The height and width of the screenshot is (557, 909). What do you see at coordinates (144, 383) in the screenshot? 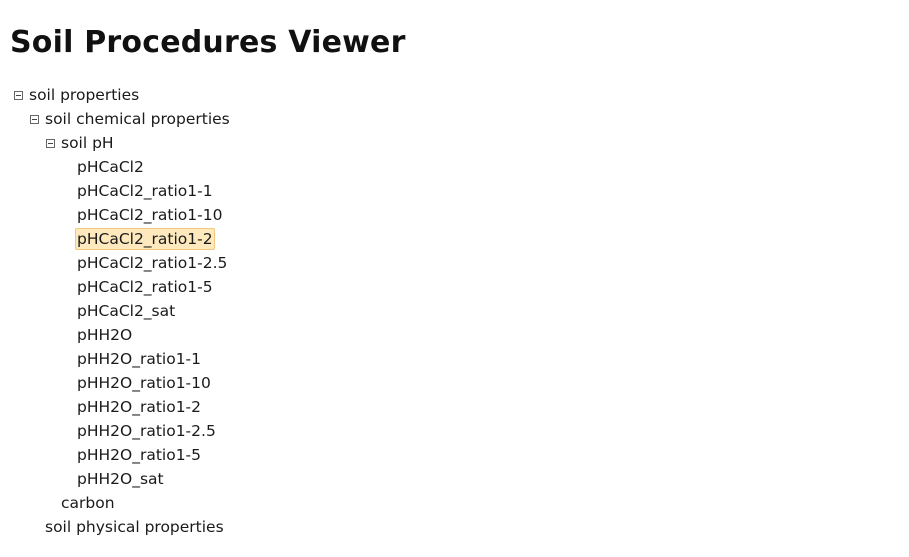
I see `tree-leaf-label: pHH2O_ratio1-10` at bounding box center [144, 383].